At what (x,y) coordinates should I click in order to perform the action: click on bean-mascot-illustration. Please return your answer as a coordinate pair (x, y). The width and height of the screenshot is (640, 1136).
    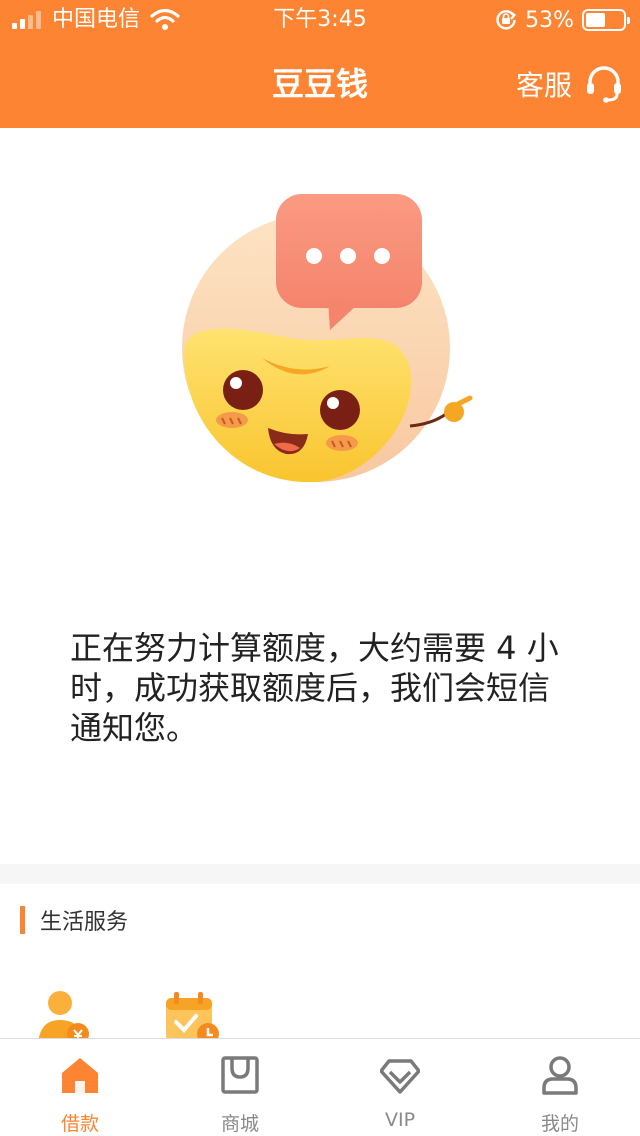
    Looking at the image, I should click on (327, 338).